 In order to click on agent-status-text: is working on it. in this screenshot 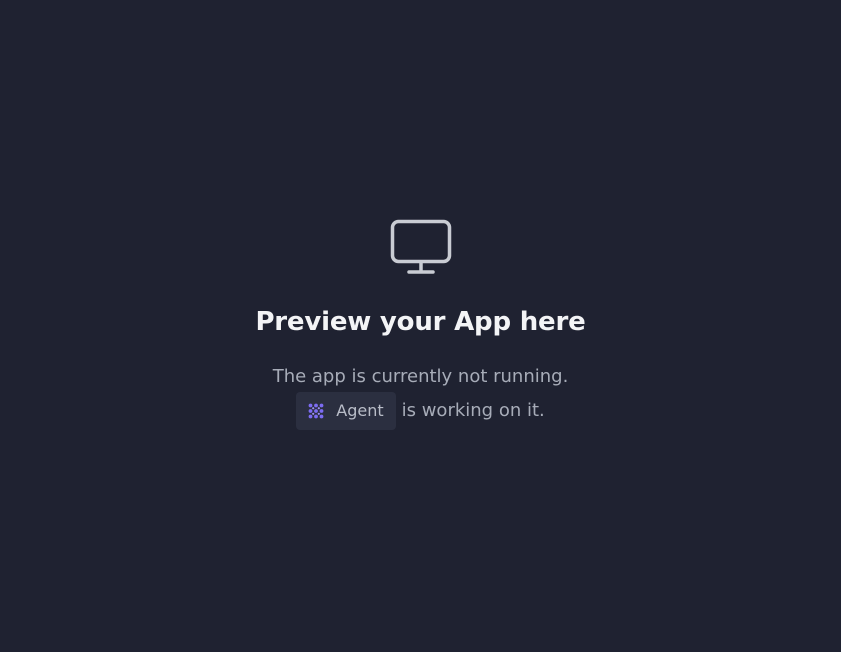, I will do `click(473, 410)`.